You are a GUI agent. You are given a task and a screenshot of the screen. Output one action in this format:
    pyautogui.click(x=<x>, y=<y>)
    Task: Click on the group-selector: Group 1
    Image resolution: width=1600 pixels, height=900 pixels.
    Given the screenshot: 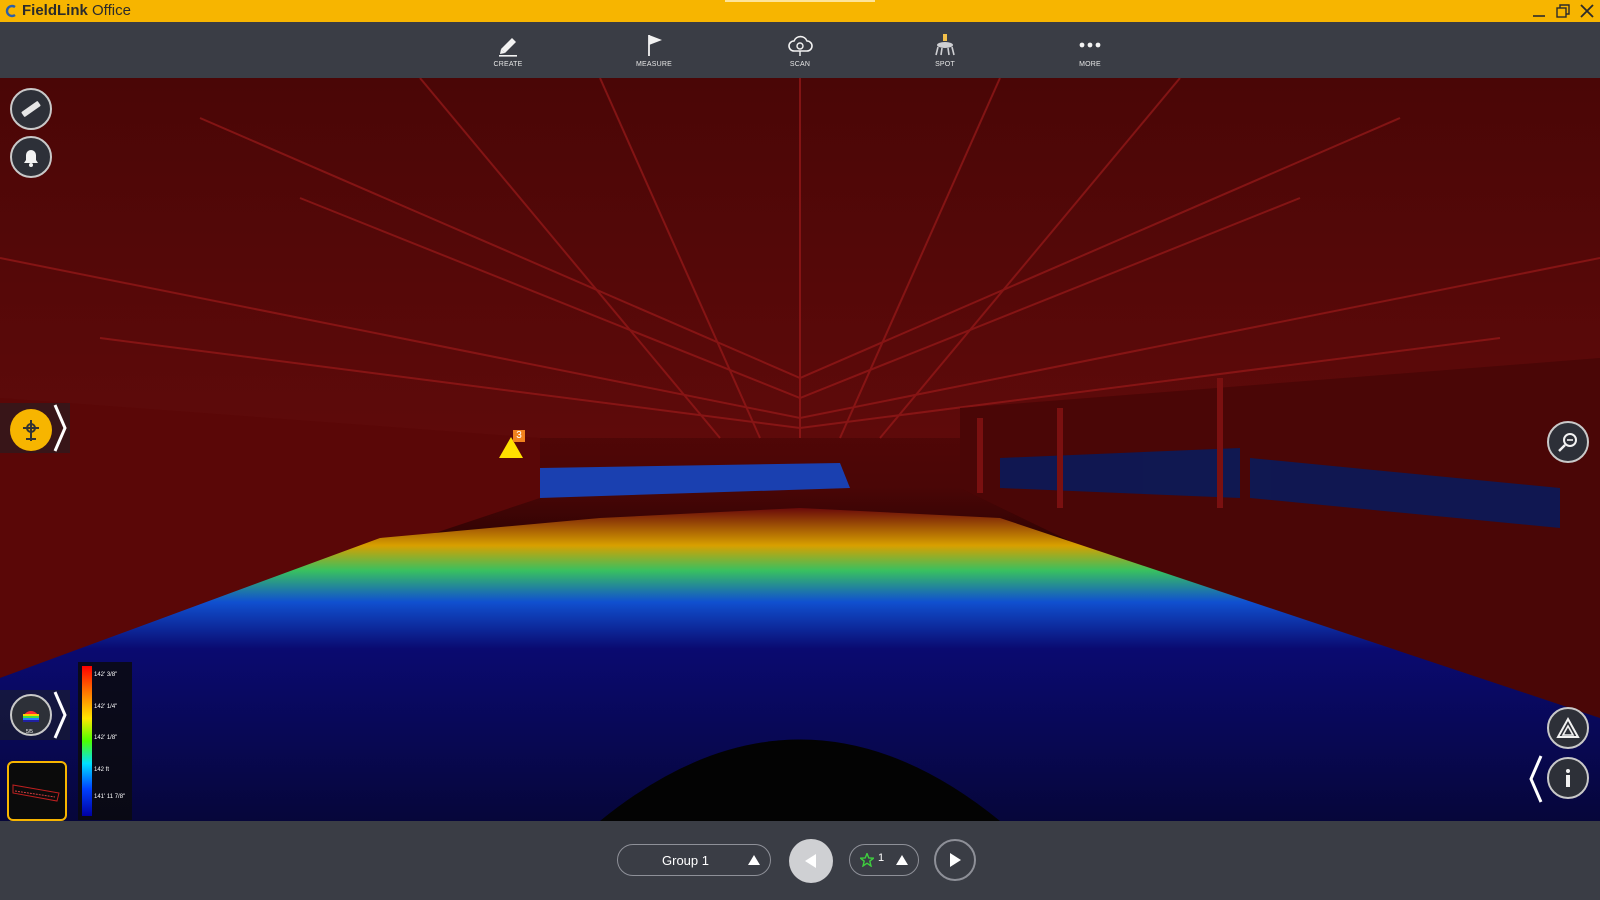 What is the action you would take?
    pyautogui.click(x=694, y=860)
    